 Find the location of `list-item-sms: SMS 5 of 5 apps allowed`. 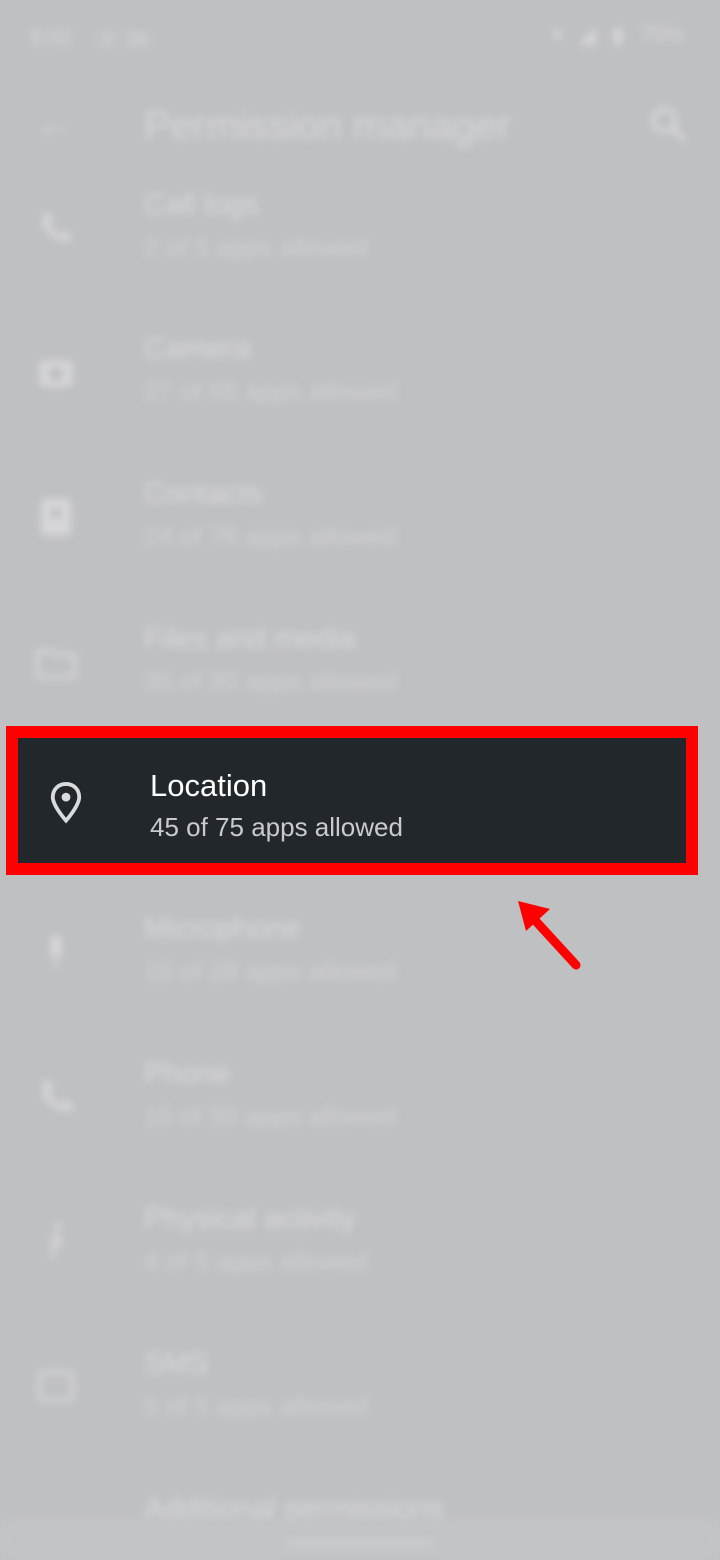

list-item-sms: SMS 5 of 5 apps allowed is located at coordinates (360, 1402).